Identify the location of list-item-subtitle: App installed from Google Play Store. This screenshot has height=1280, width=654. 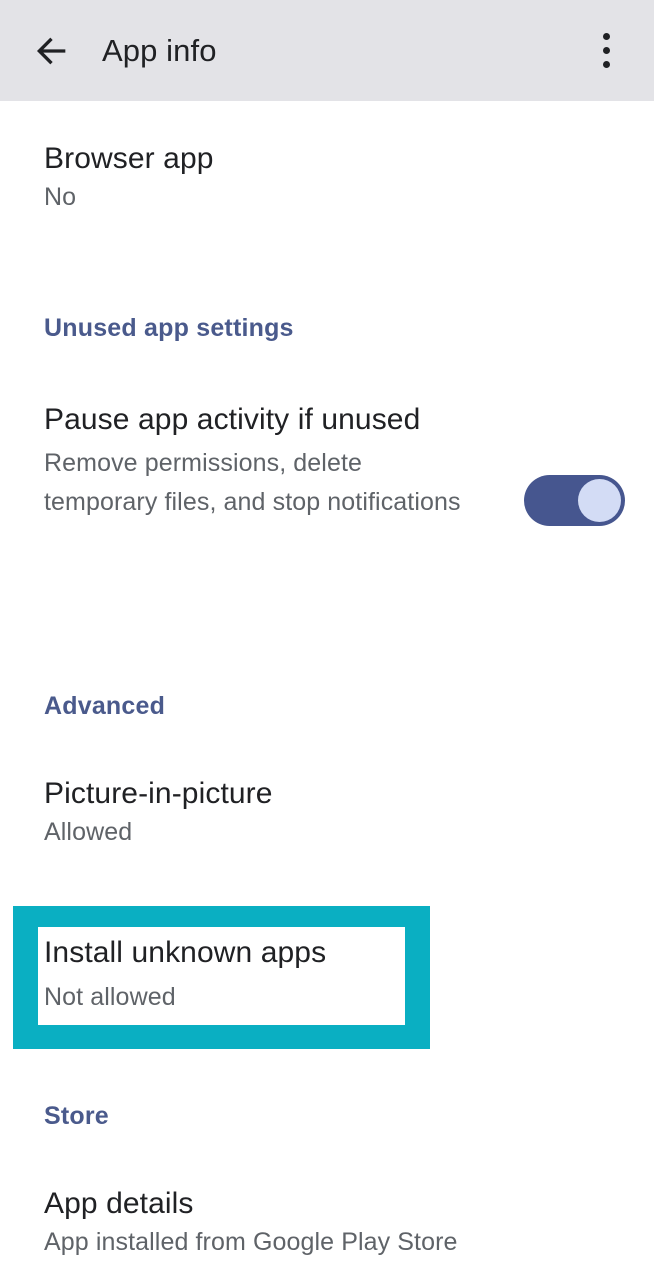
(251, 1242).